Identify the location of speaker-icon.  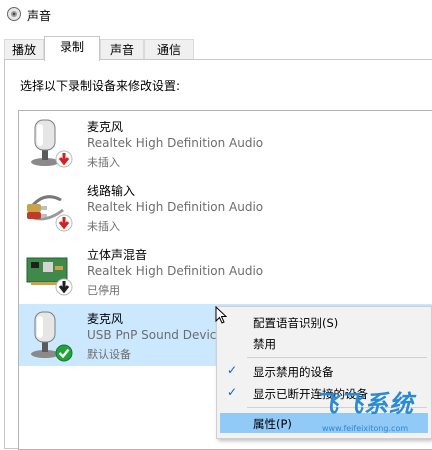
(14, 14).